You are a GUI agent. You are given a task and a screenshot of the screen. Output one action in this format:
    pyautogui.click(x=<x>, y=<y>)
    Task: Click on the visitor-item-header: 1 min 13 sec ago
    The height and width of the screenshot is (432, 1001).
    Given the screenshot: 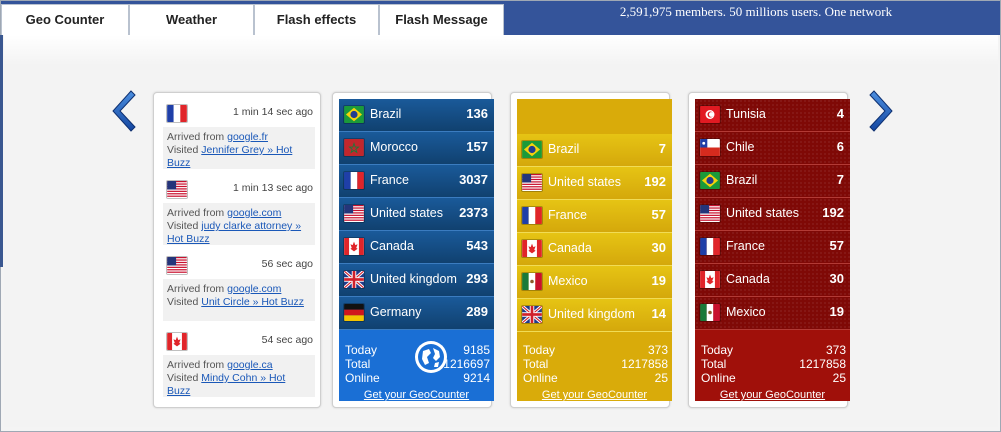 What is the action you would take?
    pyautogui.click(x=239, y=190)
    